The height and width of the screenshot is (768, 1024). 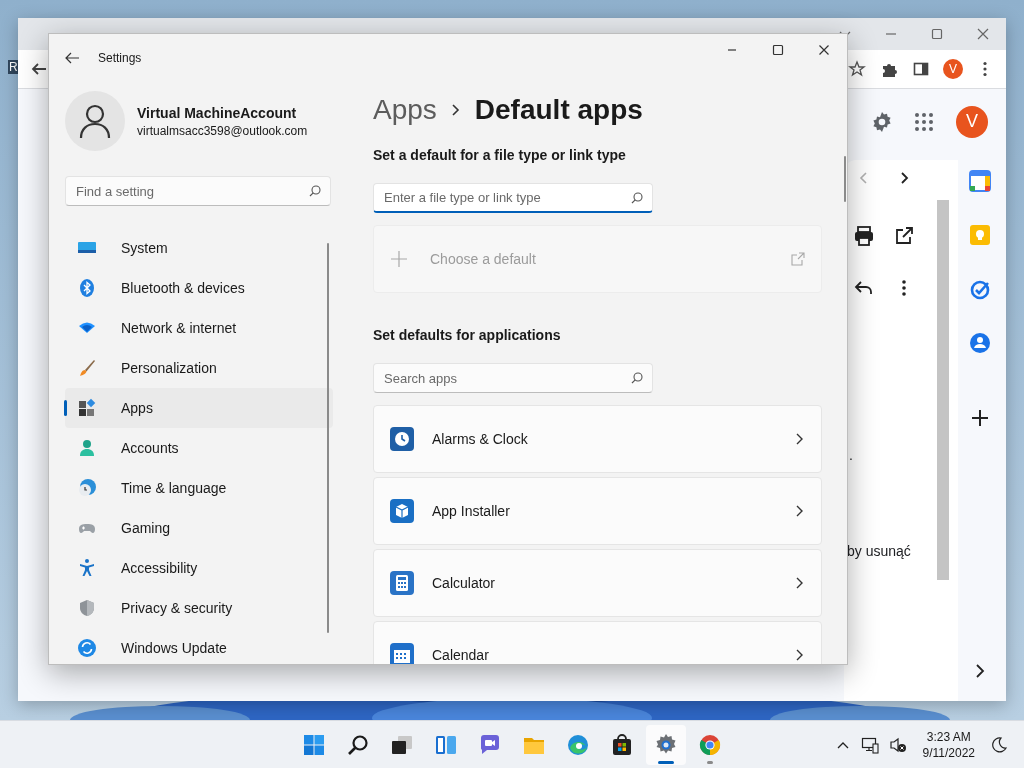 What do you see at coordinates (980, 289) in the screenshot?
I see `check-circle-icon` at bounding box center [980, 289].